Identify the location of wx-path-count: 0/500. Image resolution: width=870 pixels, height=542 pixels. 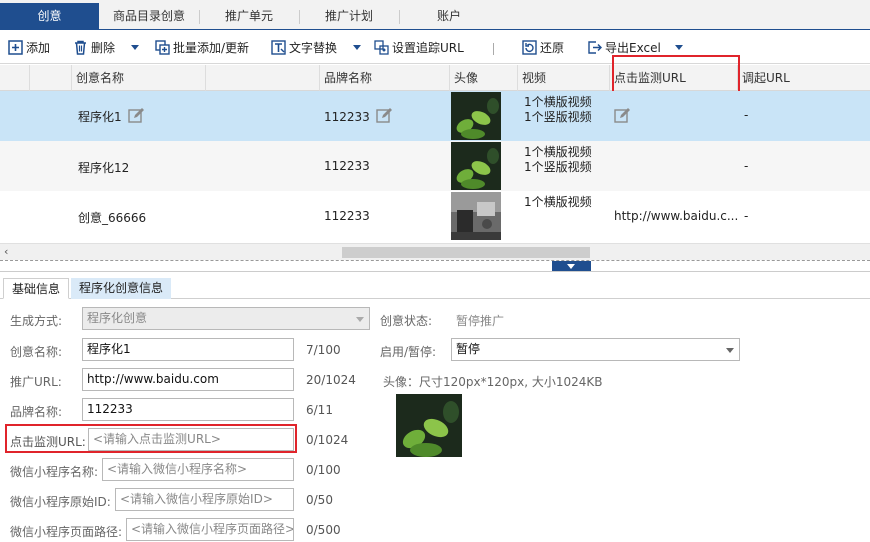
(323, 530).